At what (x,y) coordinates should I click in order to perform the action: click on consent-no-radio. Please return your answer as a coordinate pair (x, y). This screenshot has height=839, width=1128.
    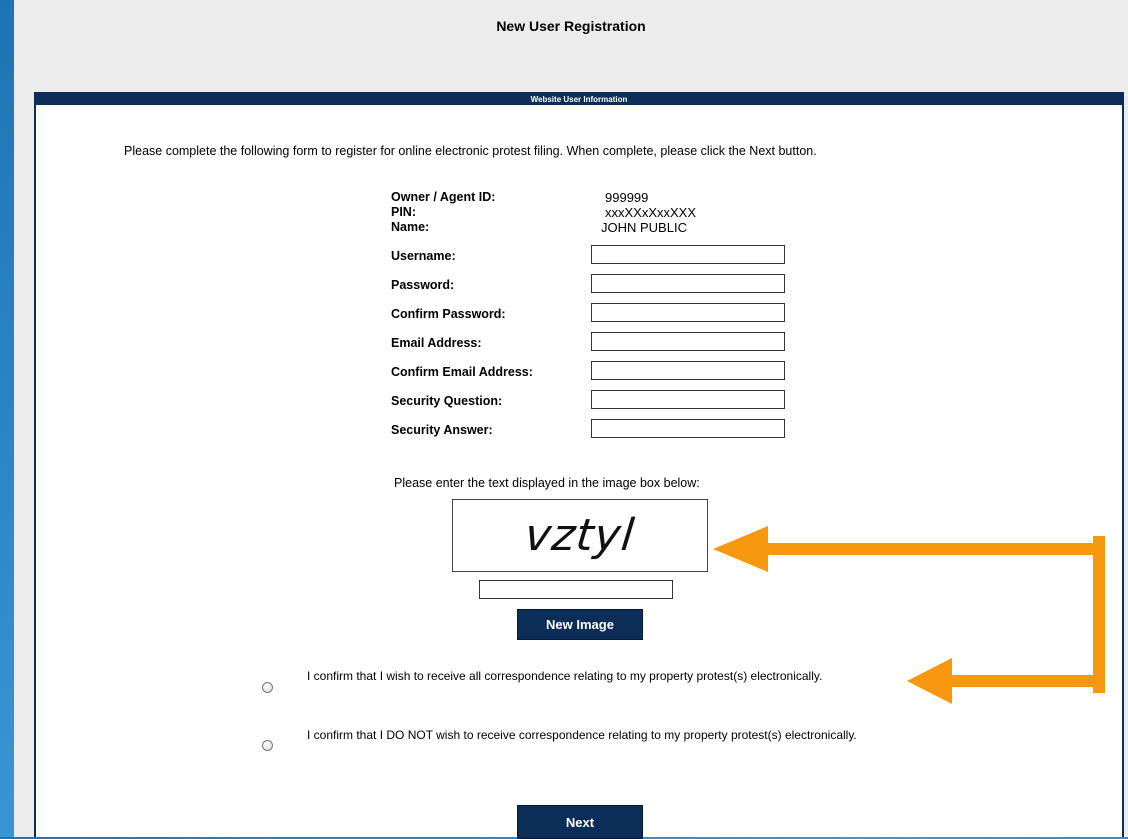
    Looking at the image, I should click on (267, 745).